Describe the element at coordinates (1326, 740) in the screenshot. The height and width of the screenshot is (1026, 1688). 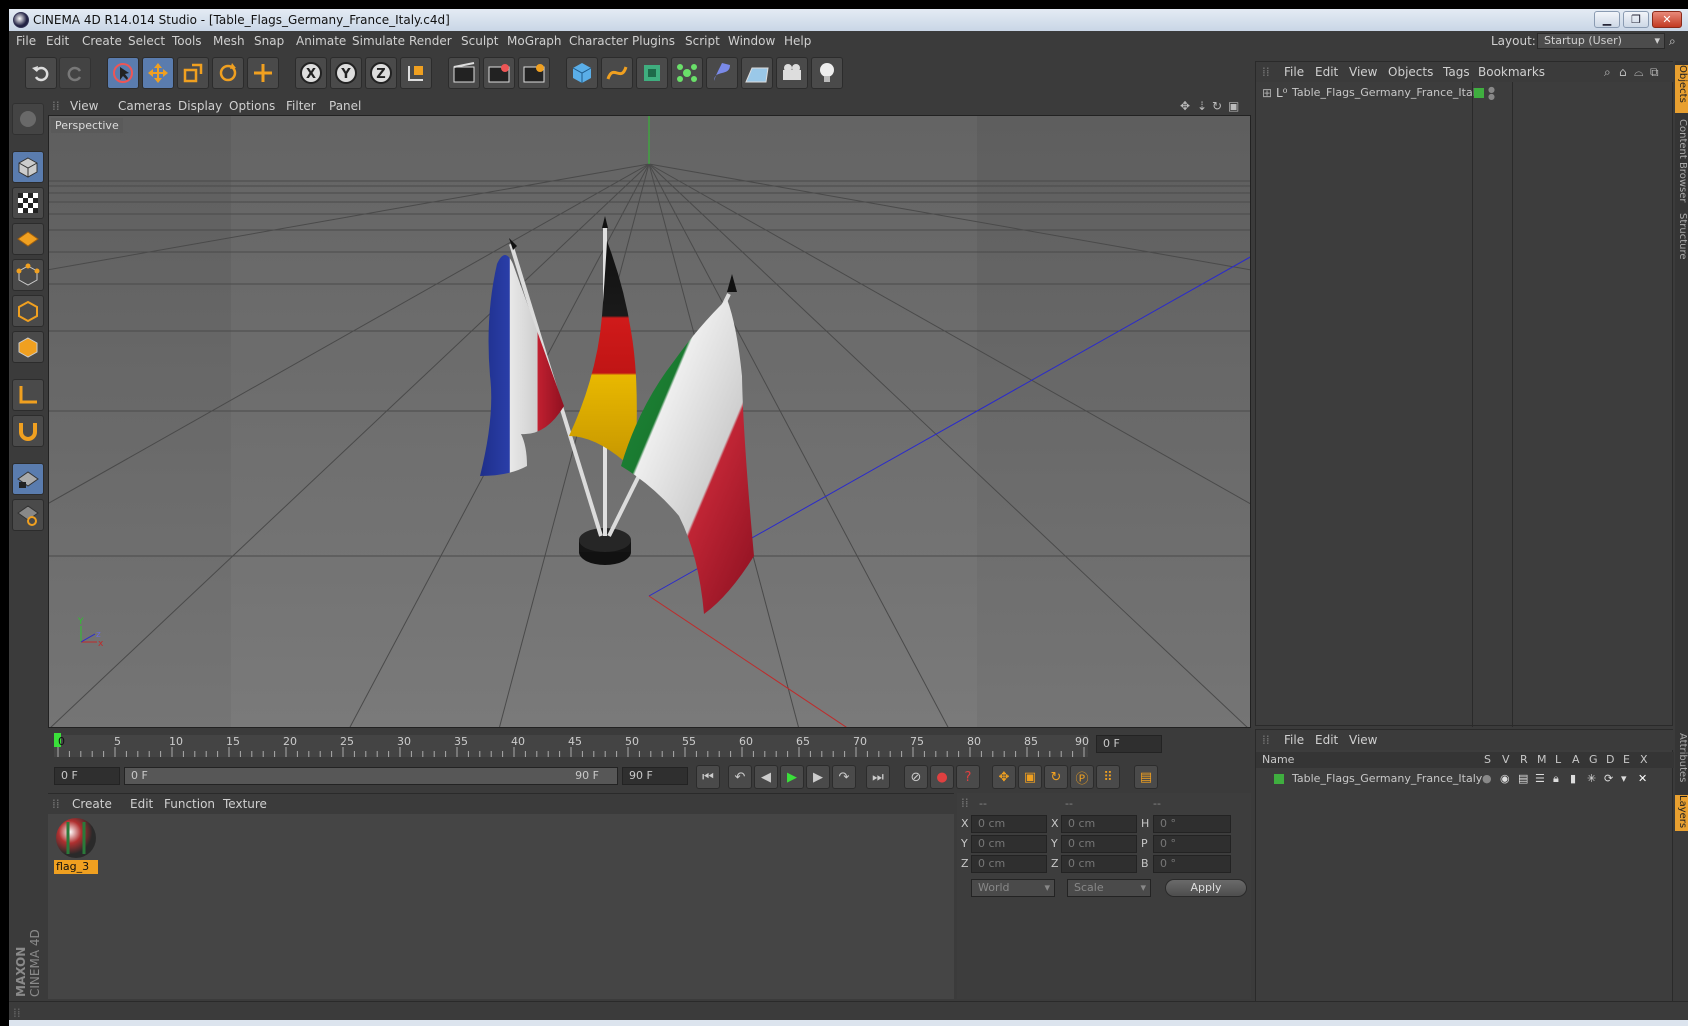
I see `layer-menu-edit: Edit` at that location.